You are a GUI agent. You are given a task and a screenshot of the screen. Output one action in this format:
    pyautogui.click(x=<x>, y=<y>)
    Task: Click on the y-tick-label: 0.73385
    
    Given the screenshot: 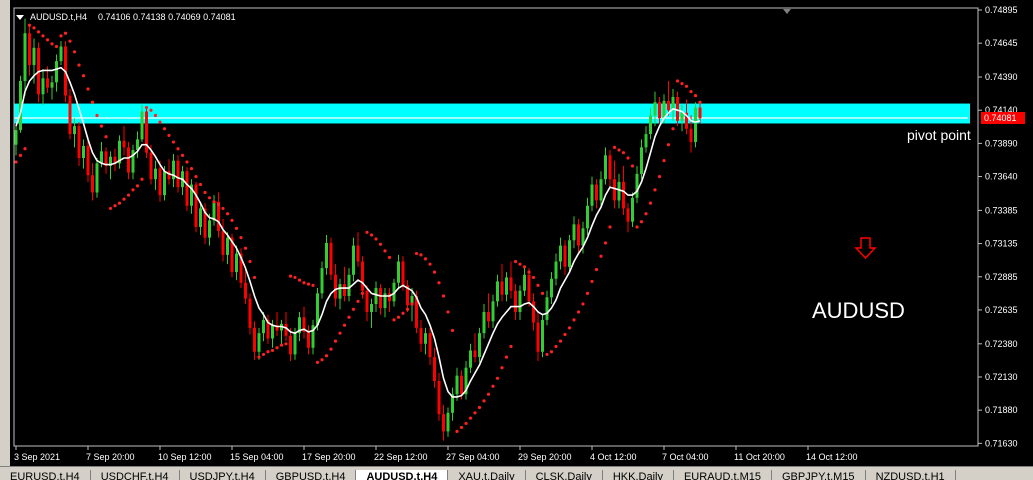 What is the action you would take?
    pyautogui.click(x=1001, y=210)
    